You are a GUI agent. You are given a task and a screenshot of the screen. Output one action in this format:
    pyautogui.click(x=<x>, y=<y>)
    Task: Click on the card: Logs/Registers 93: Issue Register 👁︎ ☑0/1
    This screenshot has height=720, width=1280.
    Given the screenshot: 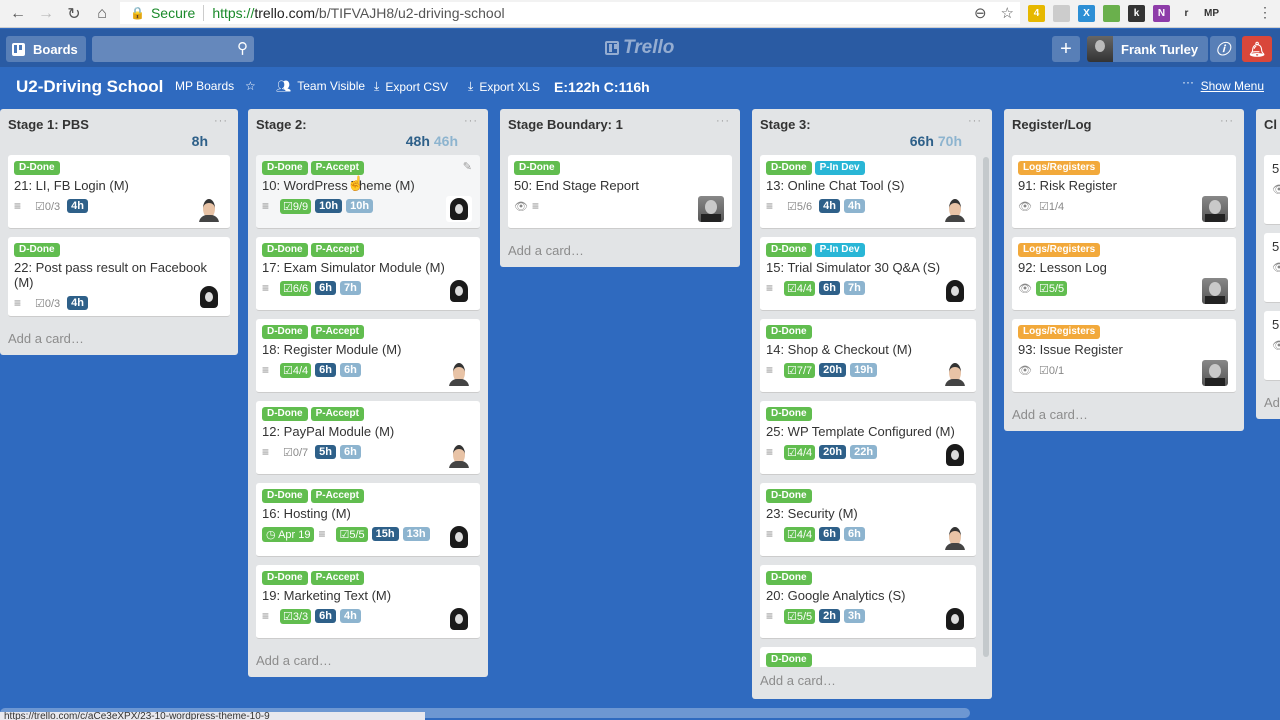 What is the action you would take?
    pyautogui.click(x=1124, y=356)
    